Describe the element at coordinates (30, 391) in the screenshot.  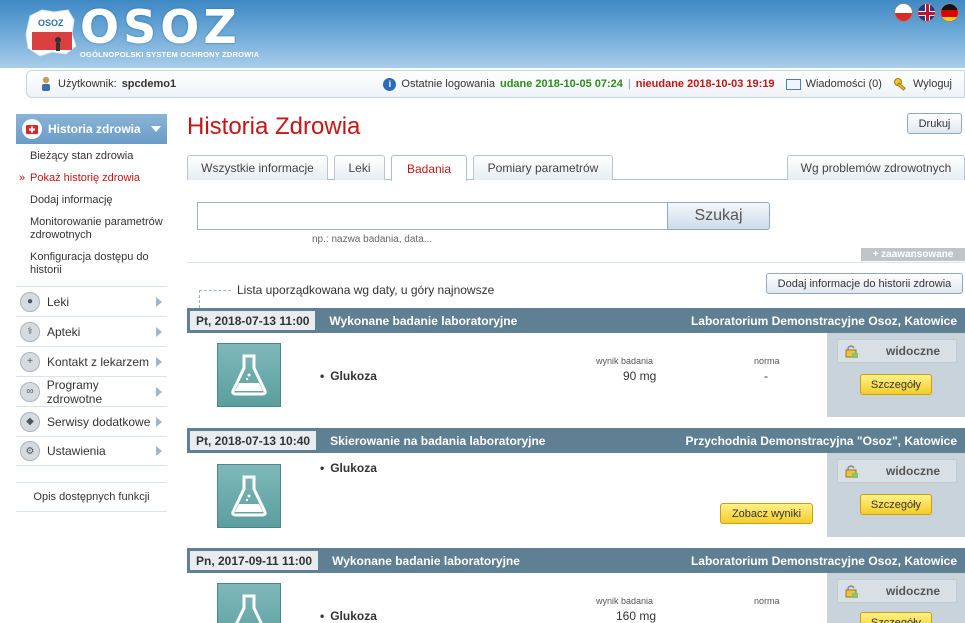
I see `handshake-icon: ∞` at that location.